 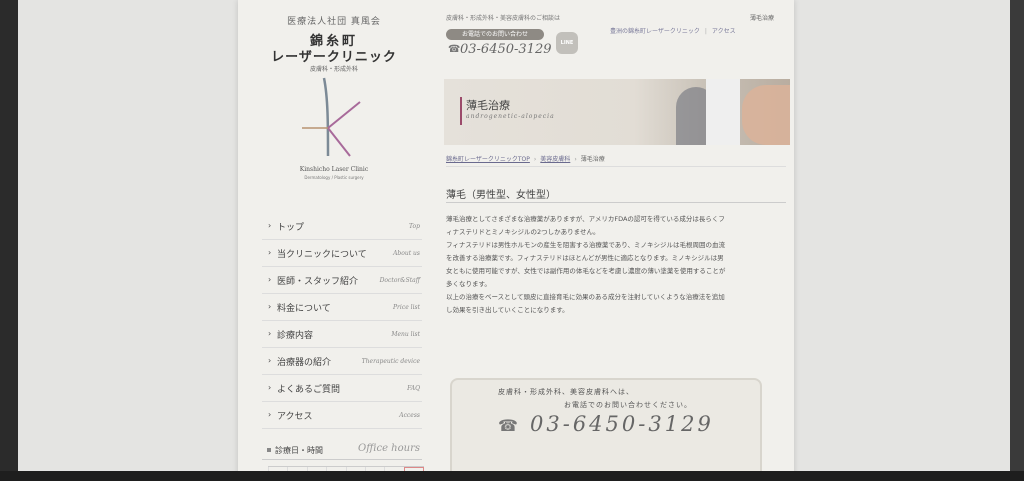 I want to click on monitor-edge-right, so click(x=1017, y=240).